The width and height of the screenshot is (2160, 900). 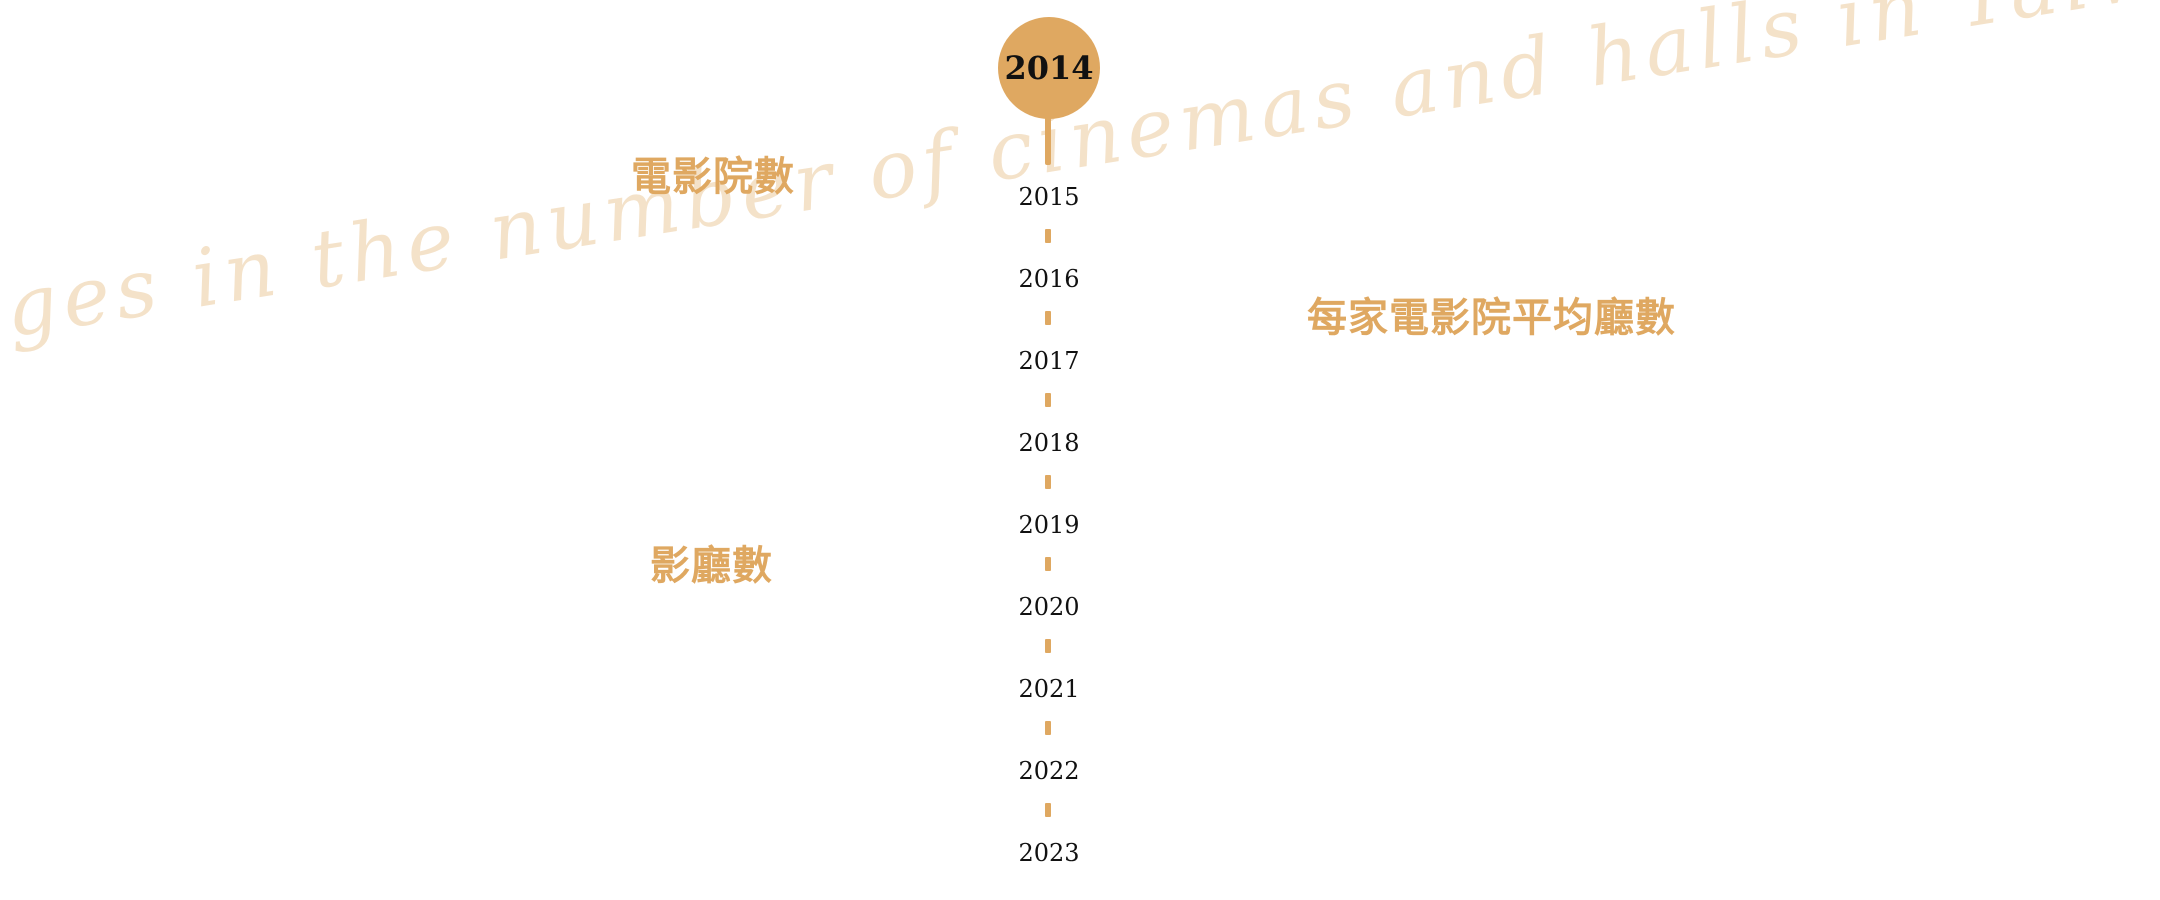 I want to click on year-item-2021: 2021, so click(x=1049, y=689).